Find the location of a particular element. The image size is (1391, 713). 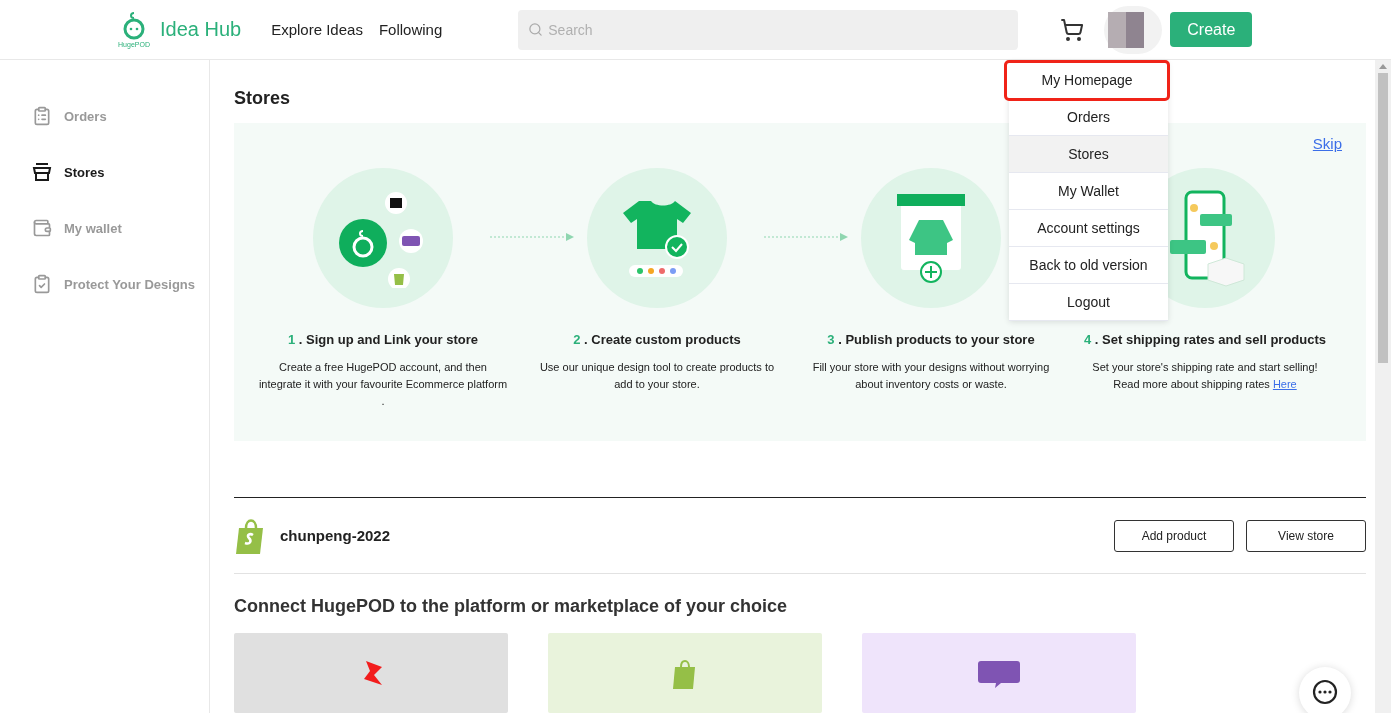

chat-icon is located at coordinates (1325, 692).